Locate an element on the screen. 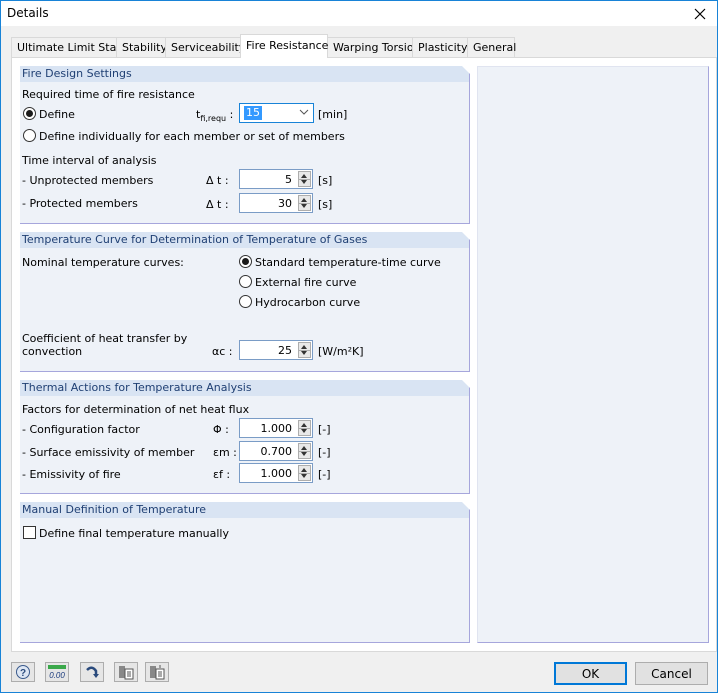 This screenshot has width=718, height=693. chevron-down-icon is located at coordinates (304, 112).